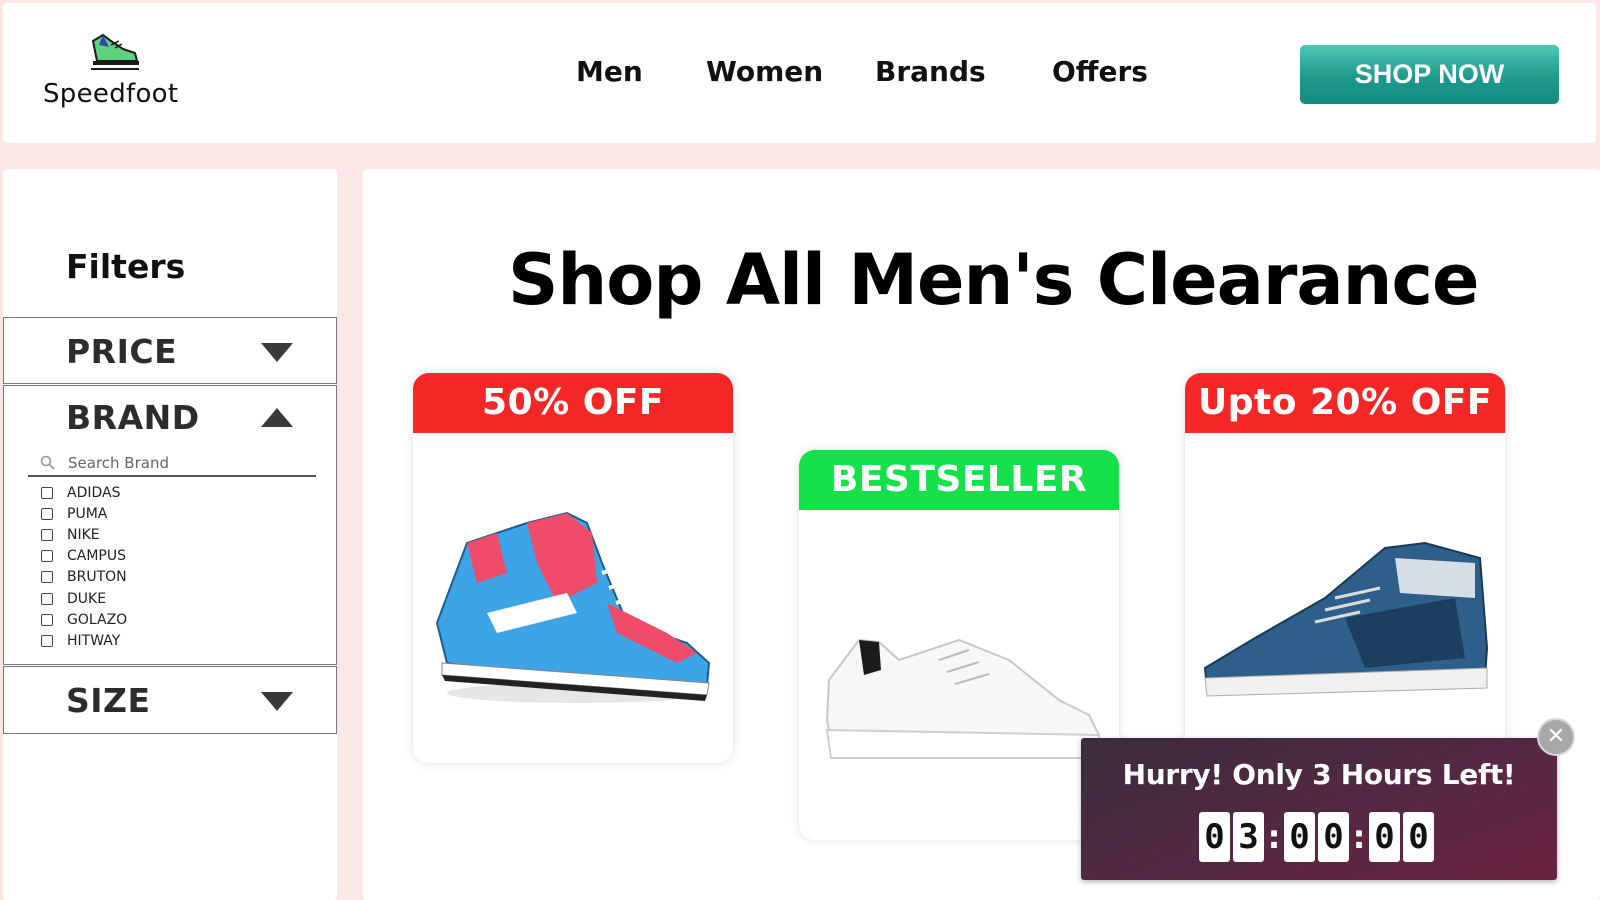  Describe the element at coordinates (115, 51) in the screenshot. I see `sneaker-logo-icon` at that location.